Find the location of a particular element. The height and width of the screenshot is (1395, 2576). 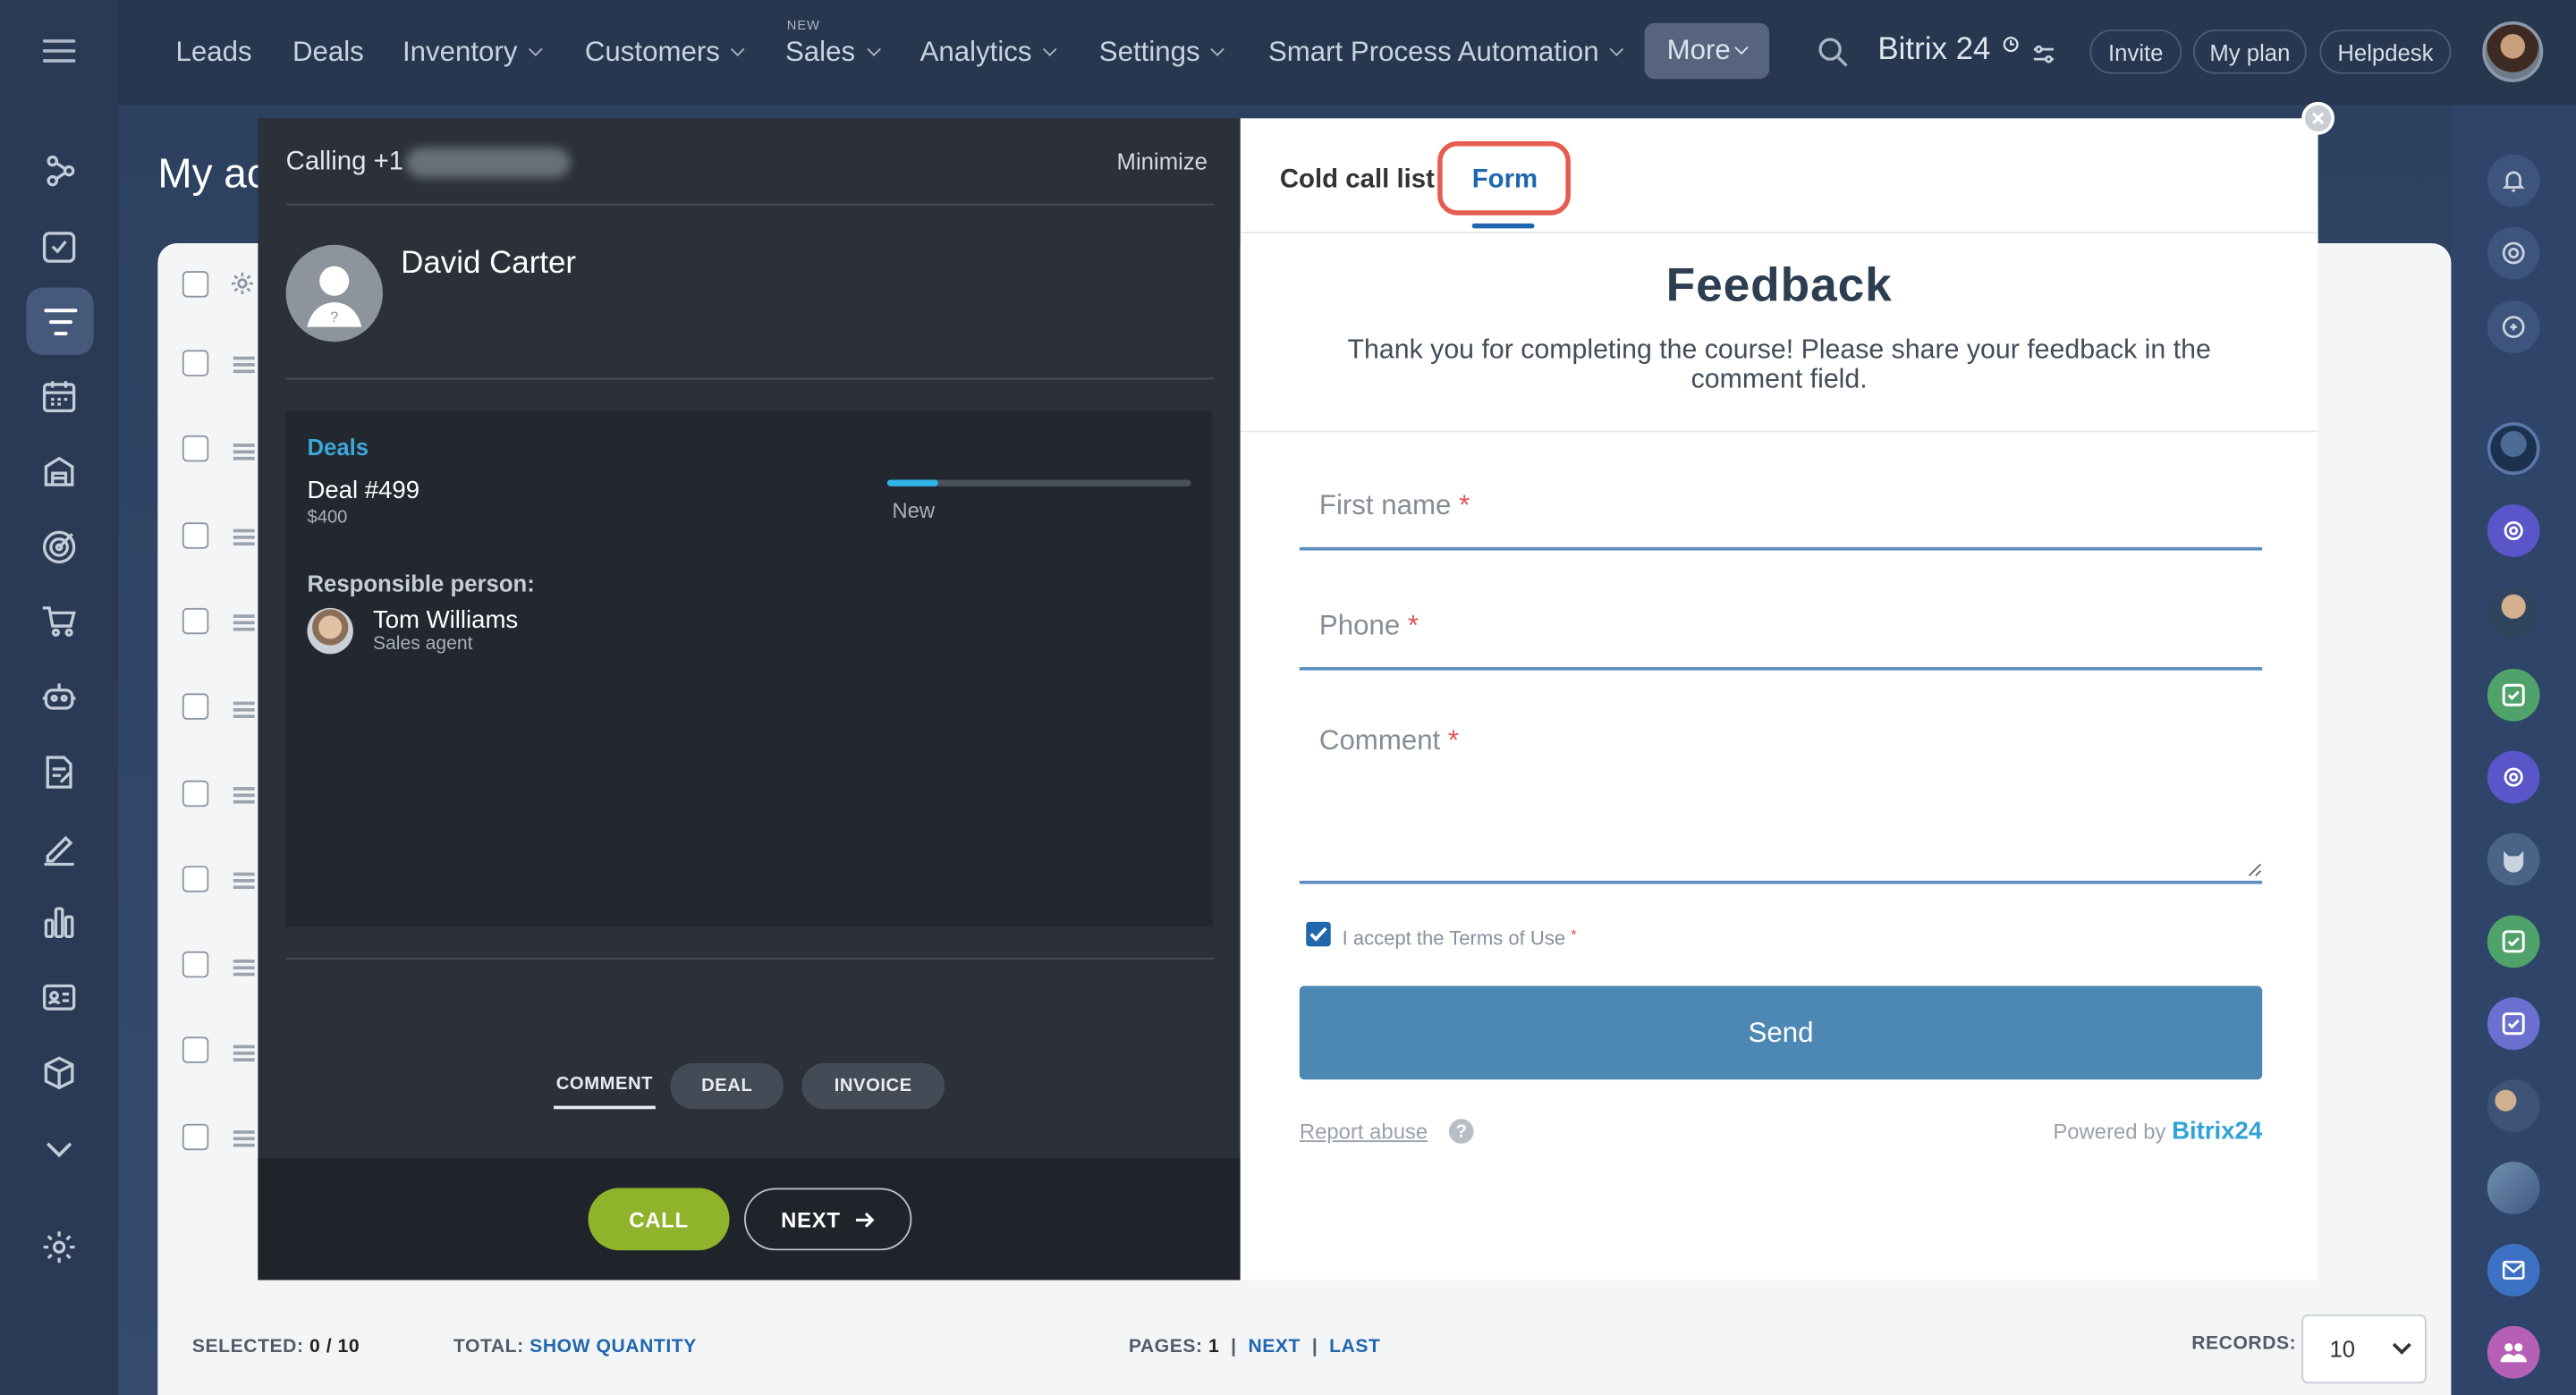

nav-sales: Sales is located at coordinates (833, 52).